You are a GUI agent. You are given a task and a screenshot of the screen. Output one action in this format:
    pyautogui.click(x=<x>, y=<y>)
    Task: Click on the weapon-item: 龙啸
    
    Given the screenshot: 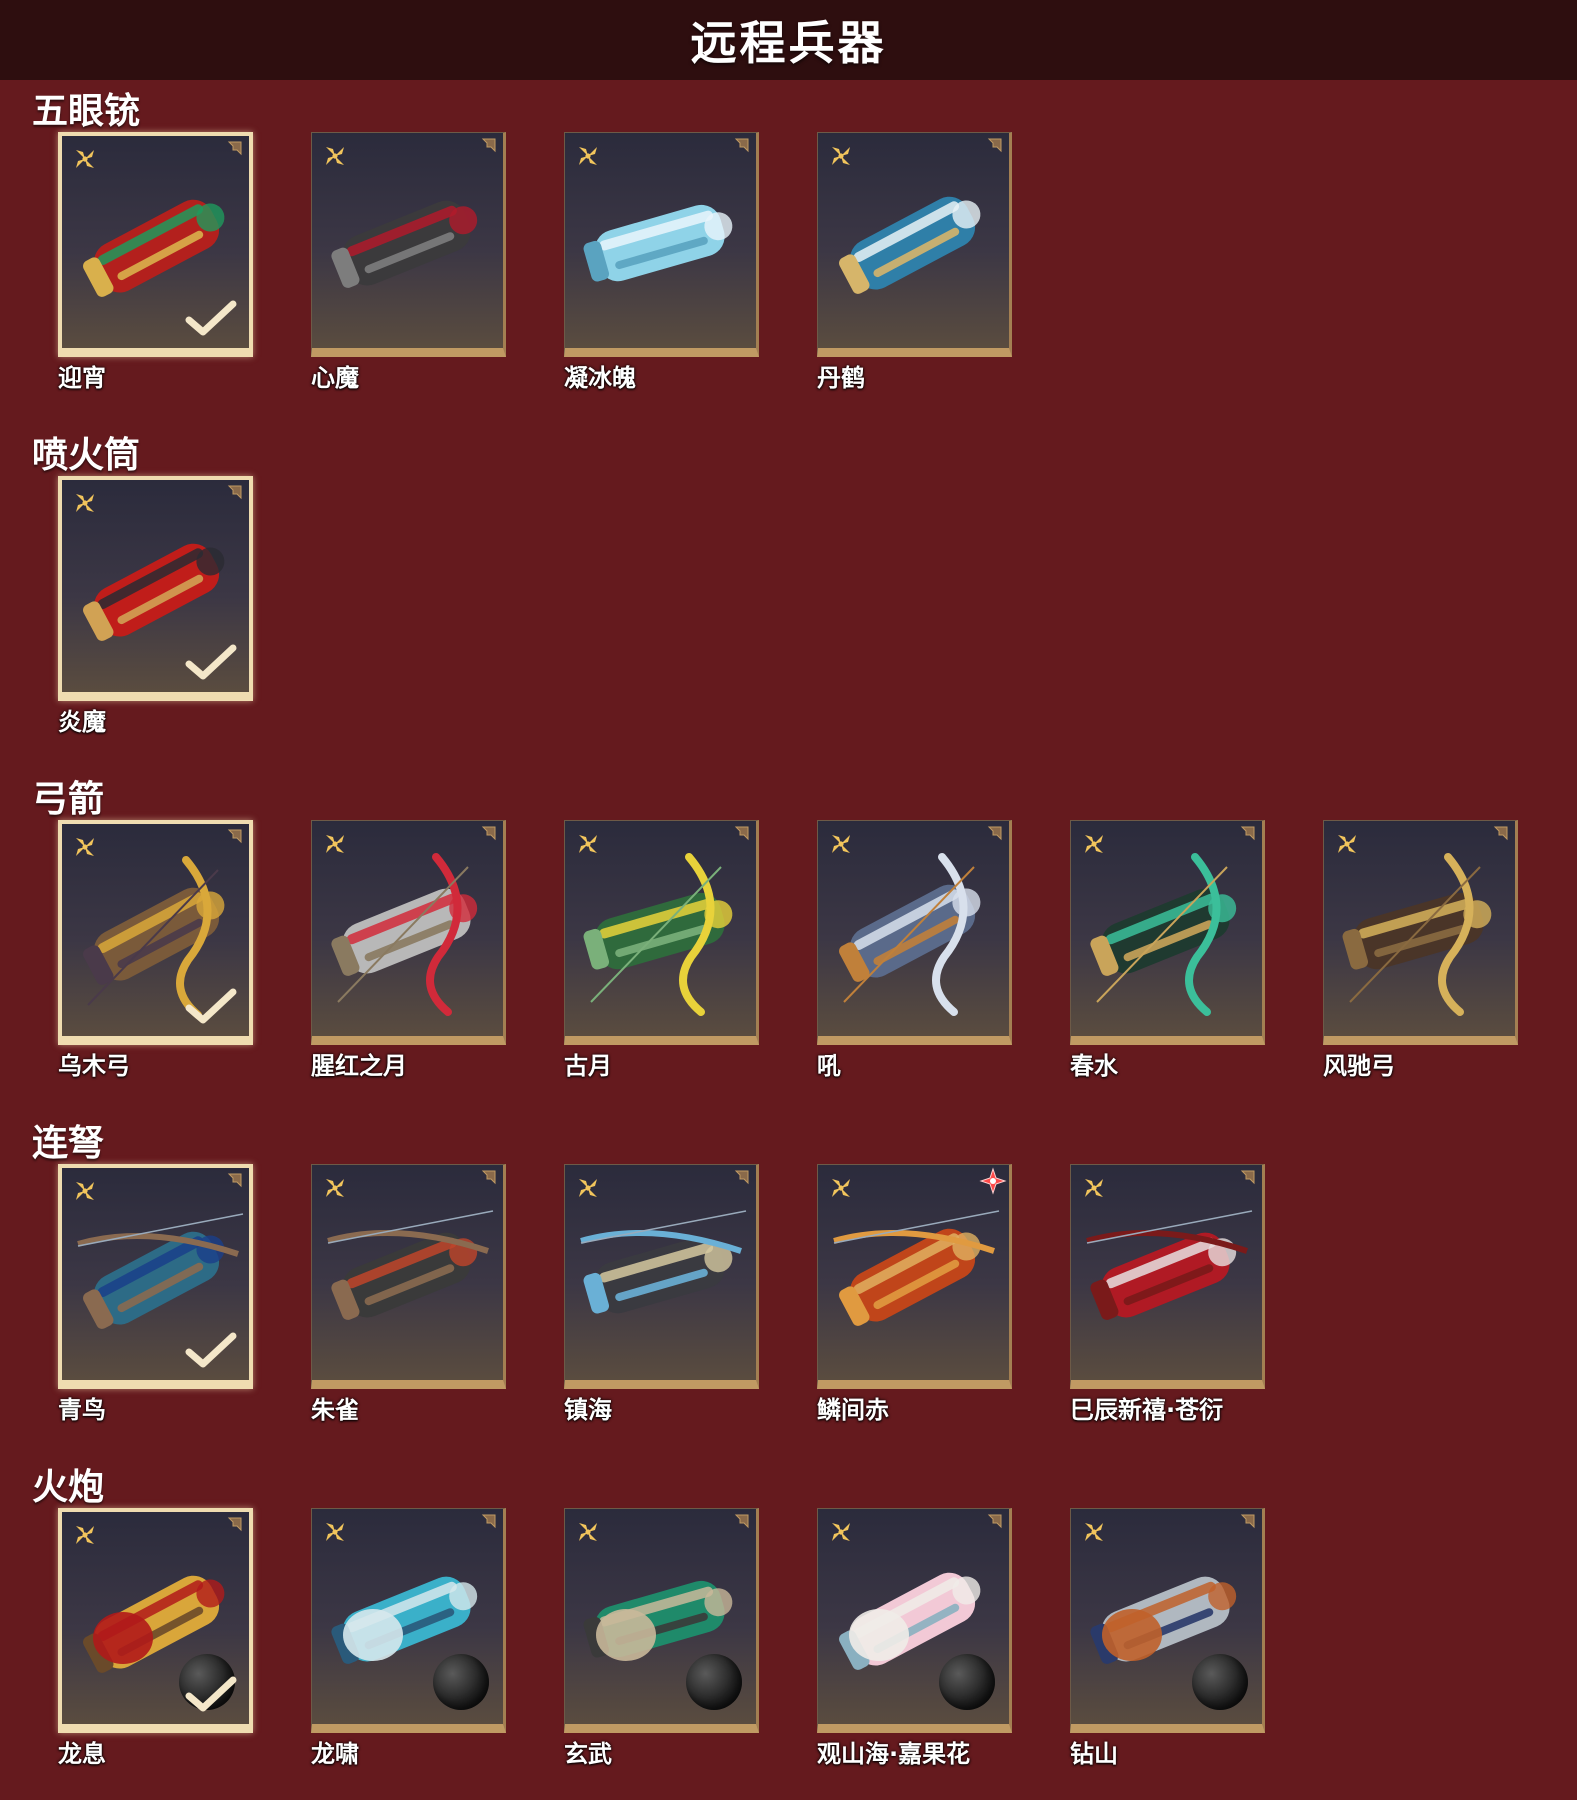 What is the action you would take?
    pyautogui.click(x=408, y=1639)
    